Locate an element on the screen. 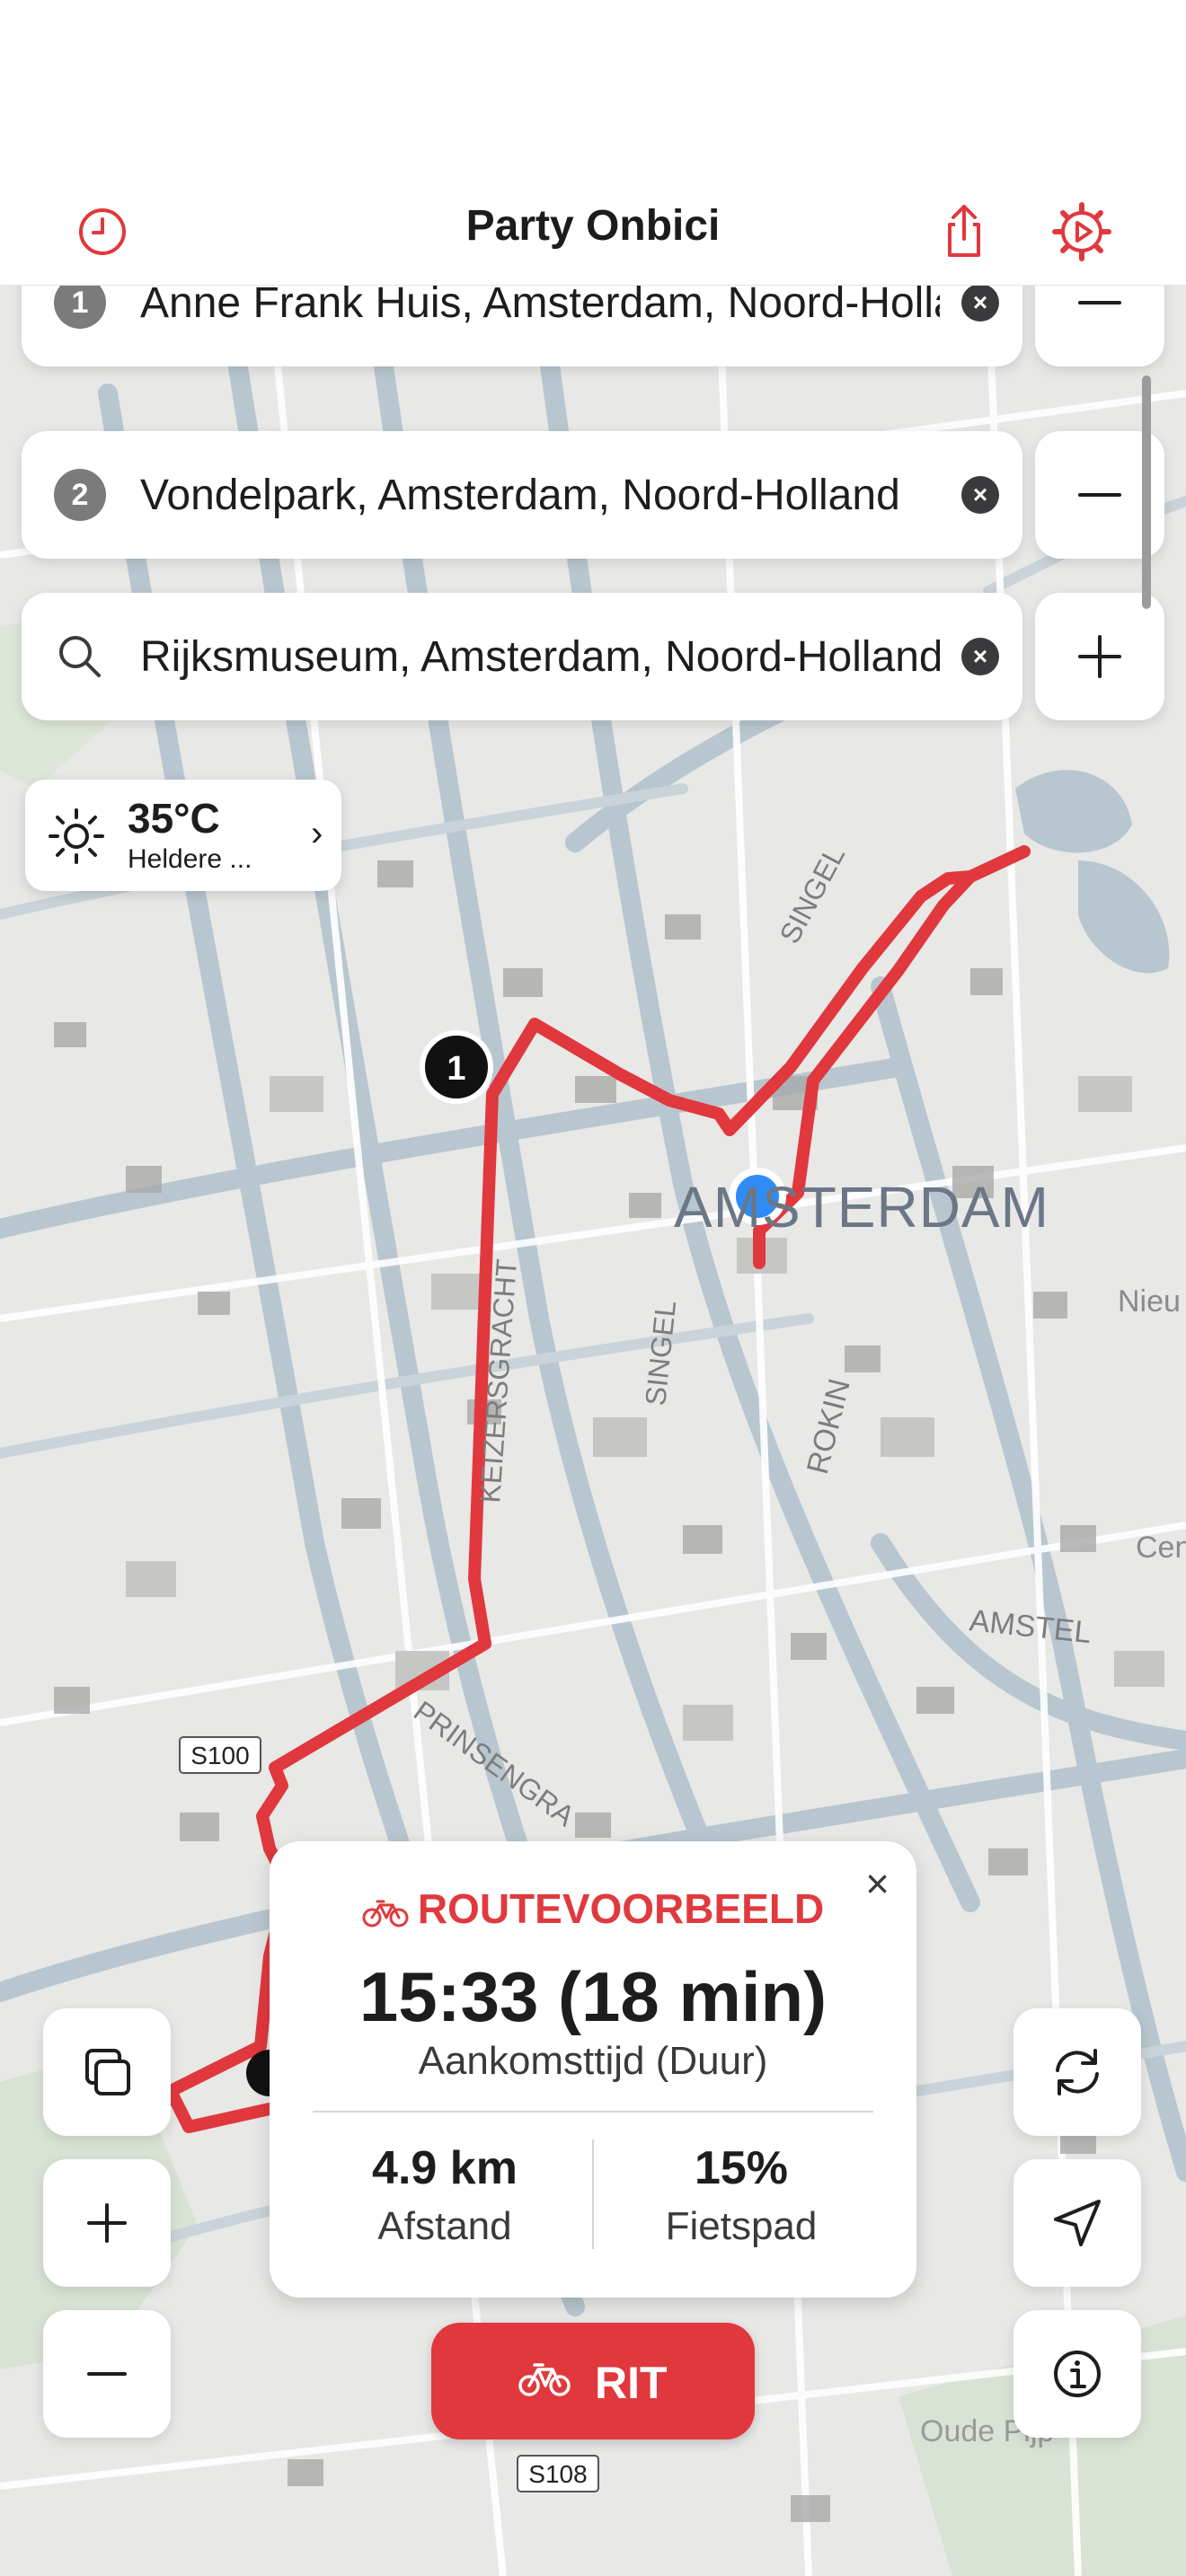 This screenshot has width=1186, height=2576. weather-widget: 35°C Heldere ... › is located at coordinates (183, 835).